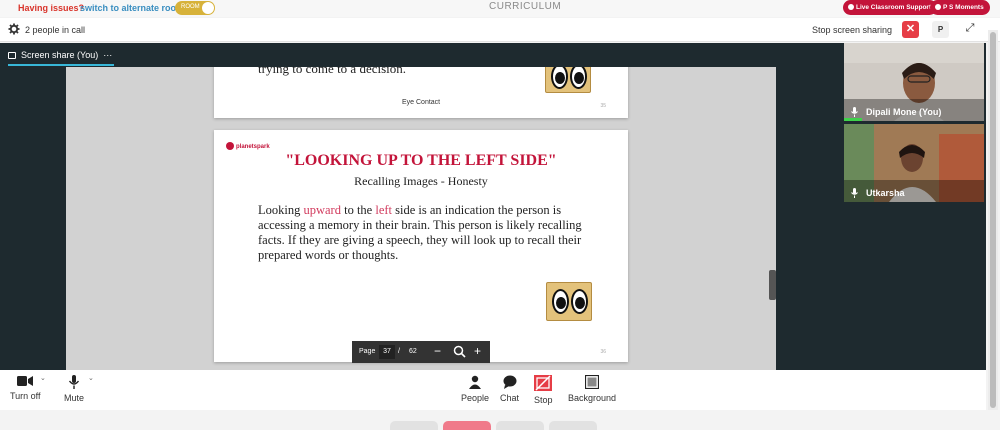  Describe the element at coordinates (208, 8) in the screenshot. I see `toggle-knob` at that location.